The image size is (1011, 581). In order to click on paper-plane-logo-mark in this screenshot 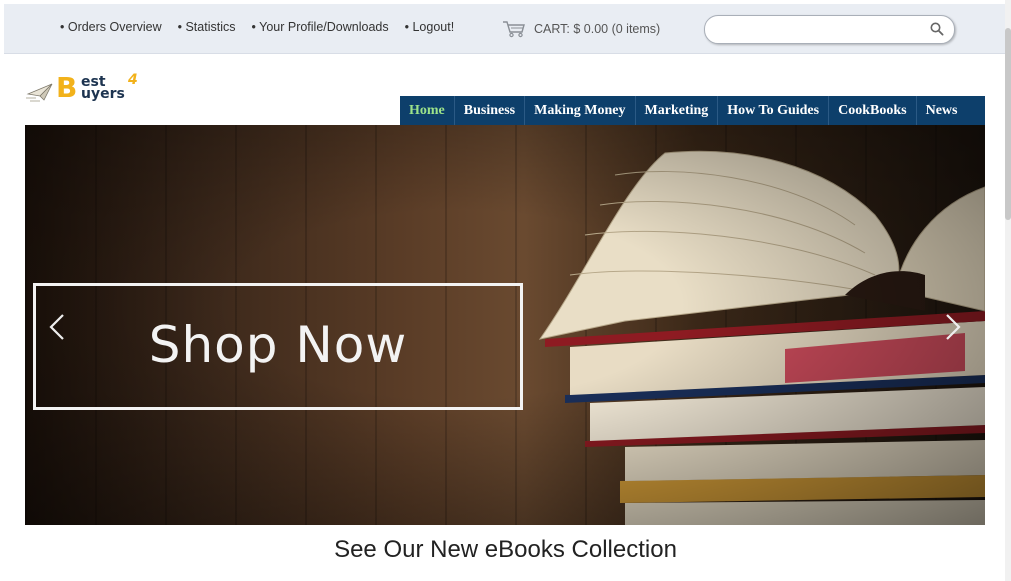, I will do `click(42, 93)`.